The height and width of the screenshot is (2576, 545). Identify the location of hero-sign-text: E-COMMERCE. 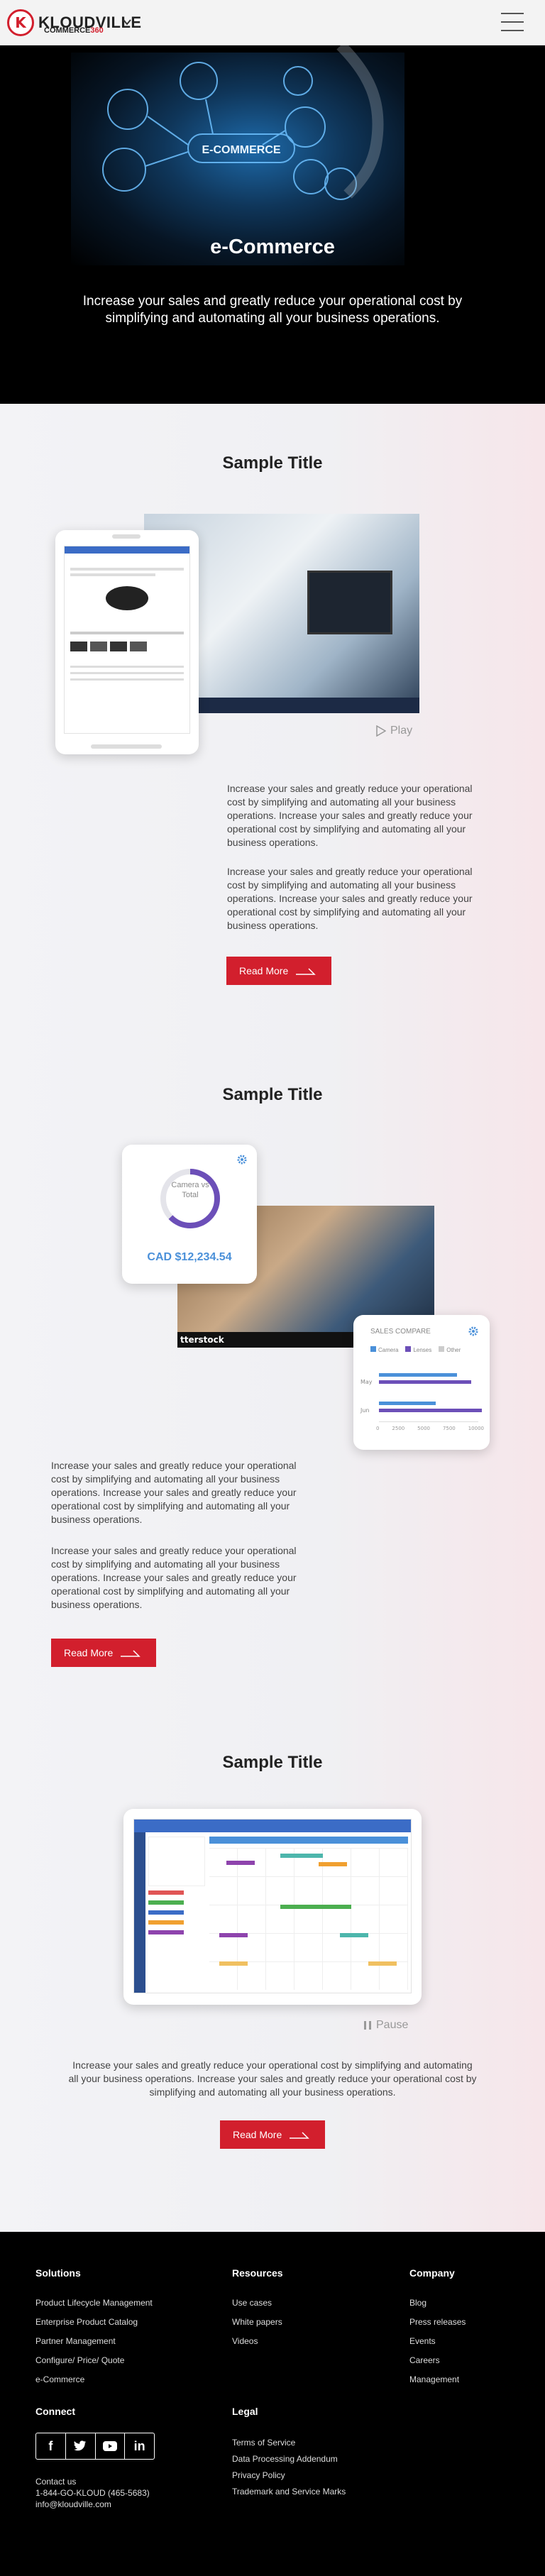
(241, 150).